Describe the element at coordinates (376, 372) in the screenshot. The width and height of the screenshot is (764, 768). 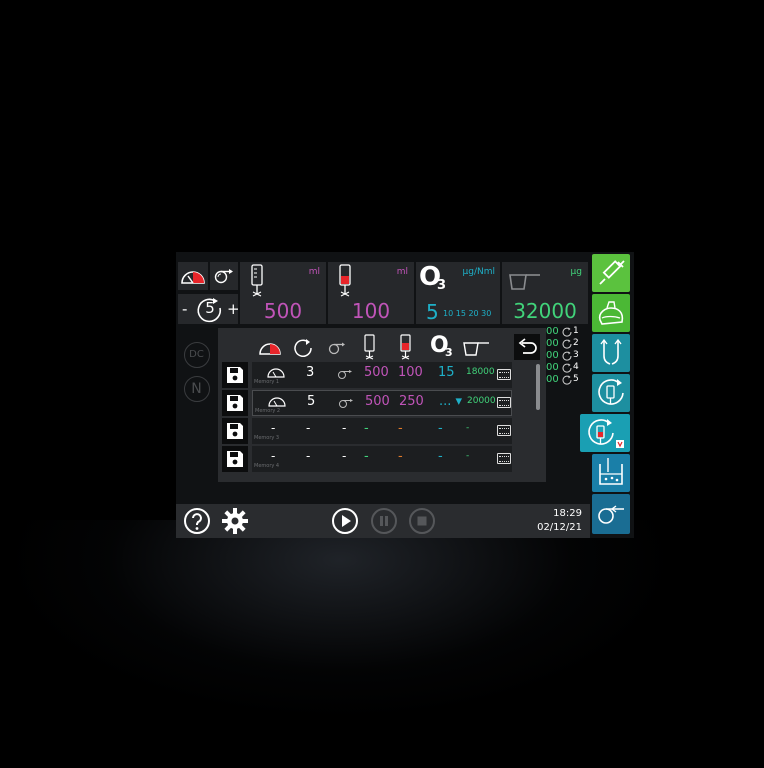
I see `row-vol1: 500` at that location.